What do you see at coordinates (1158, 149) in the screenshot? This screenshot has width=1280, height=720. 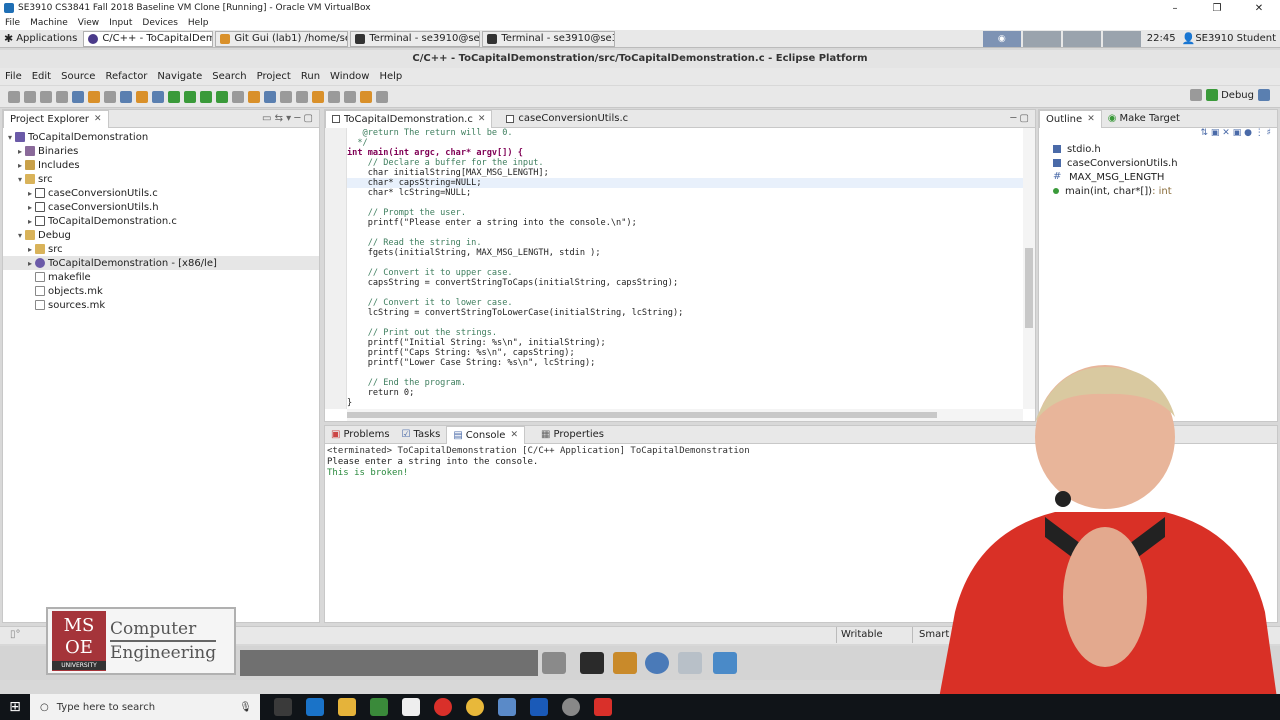 I see `outline-item: stdio.h` at bounding box center [1158, 149].